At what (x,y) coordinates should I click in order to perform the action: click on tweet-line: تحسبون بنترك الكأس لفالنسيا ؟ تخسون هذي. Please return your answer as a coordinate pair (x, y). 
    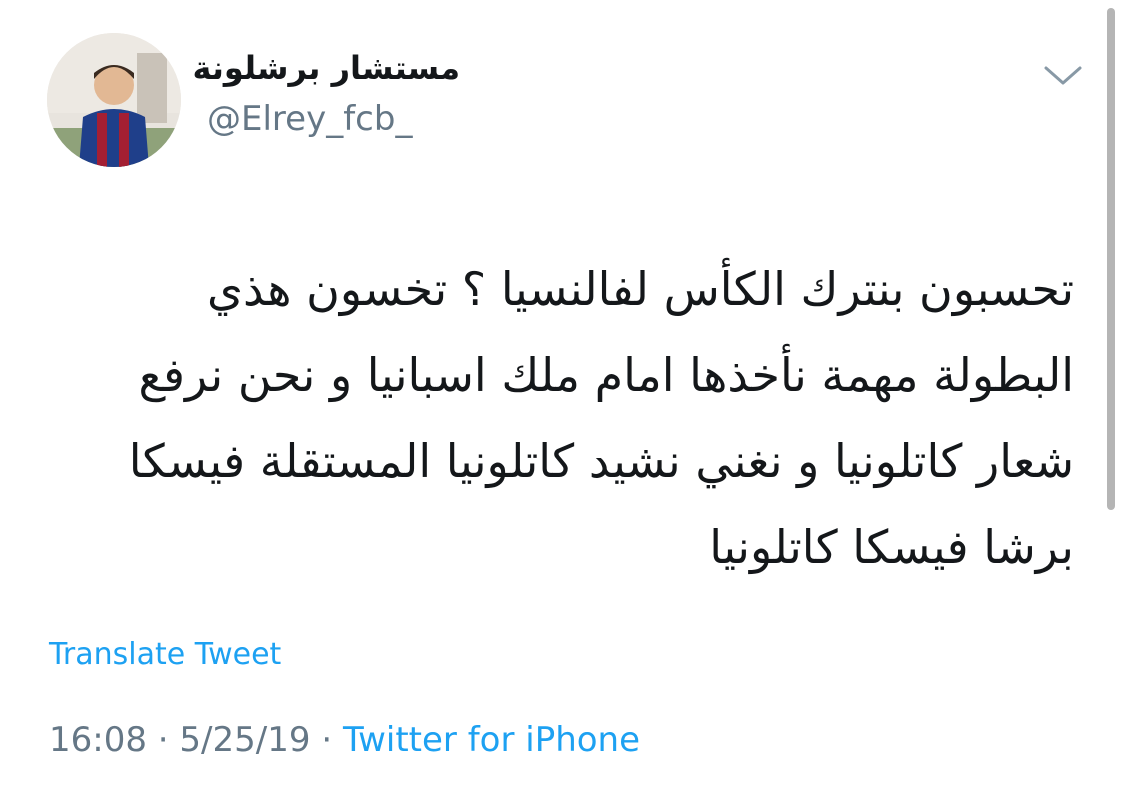
    Looking at the image, I should click on (640, 289).